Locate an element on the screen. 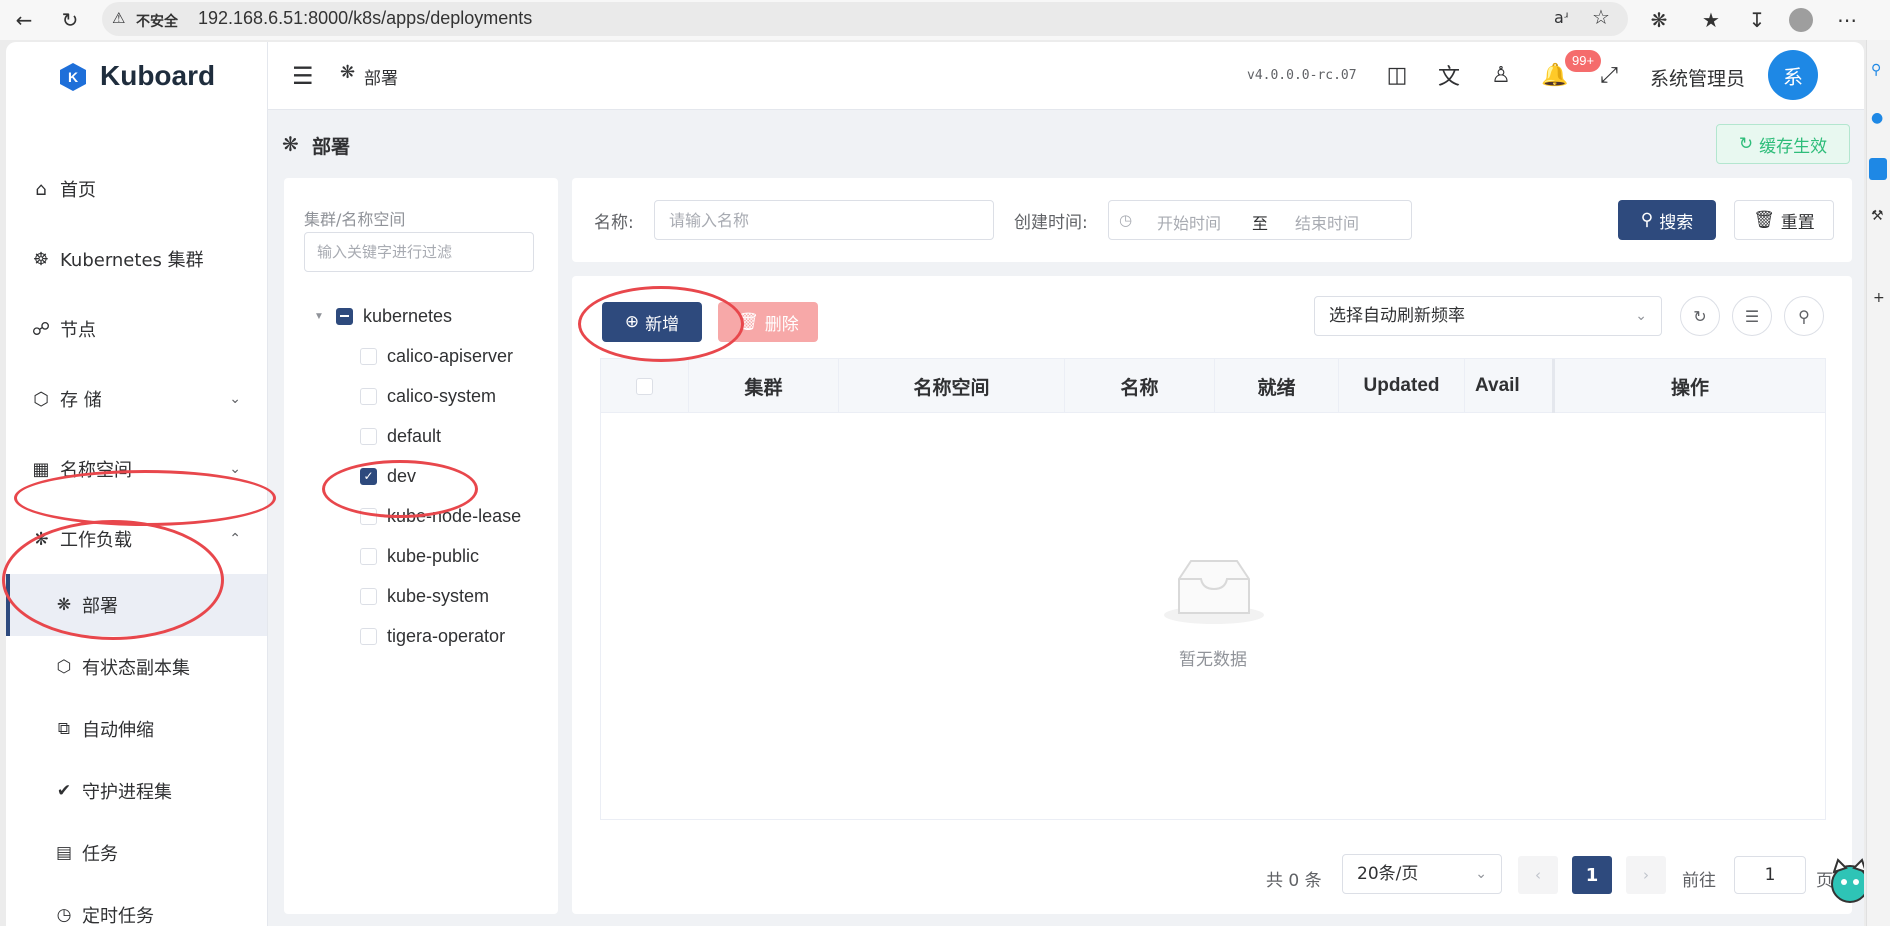  sidebar-item-nodes: ☍ 节点 is located at coordinates (136, 329).